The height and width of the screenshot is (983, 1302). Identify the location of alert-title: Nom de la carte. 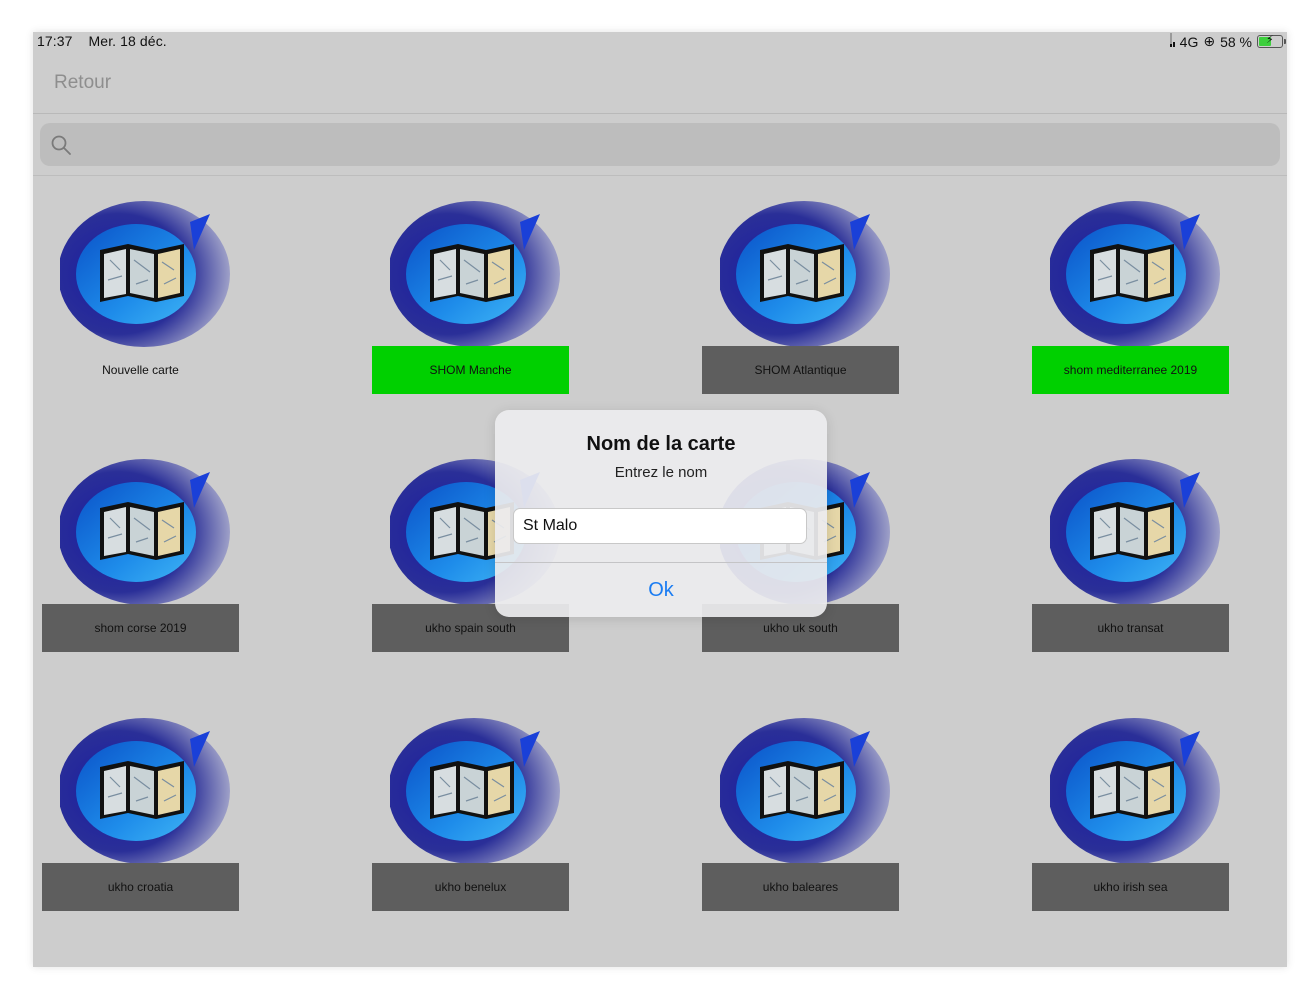
(661, 444).